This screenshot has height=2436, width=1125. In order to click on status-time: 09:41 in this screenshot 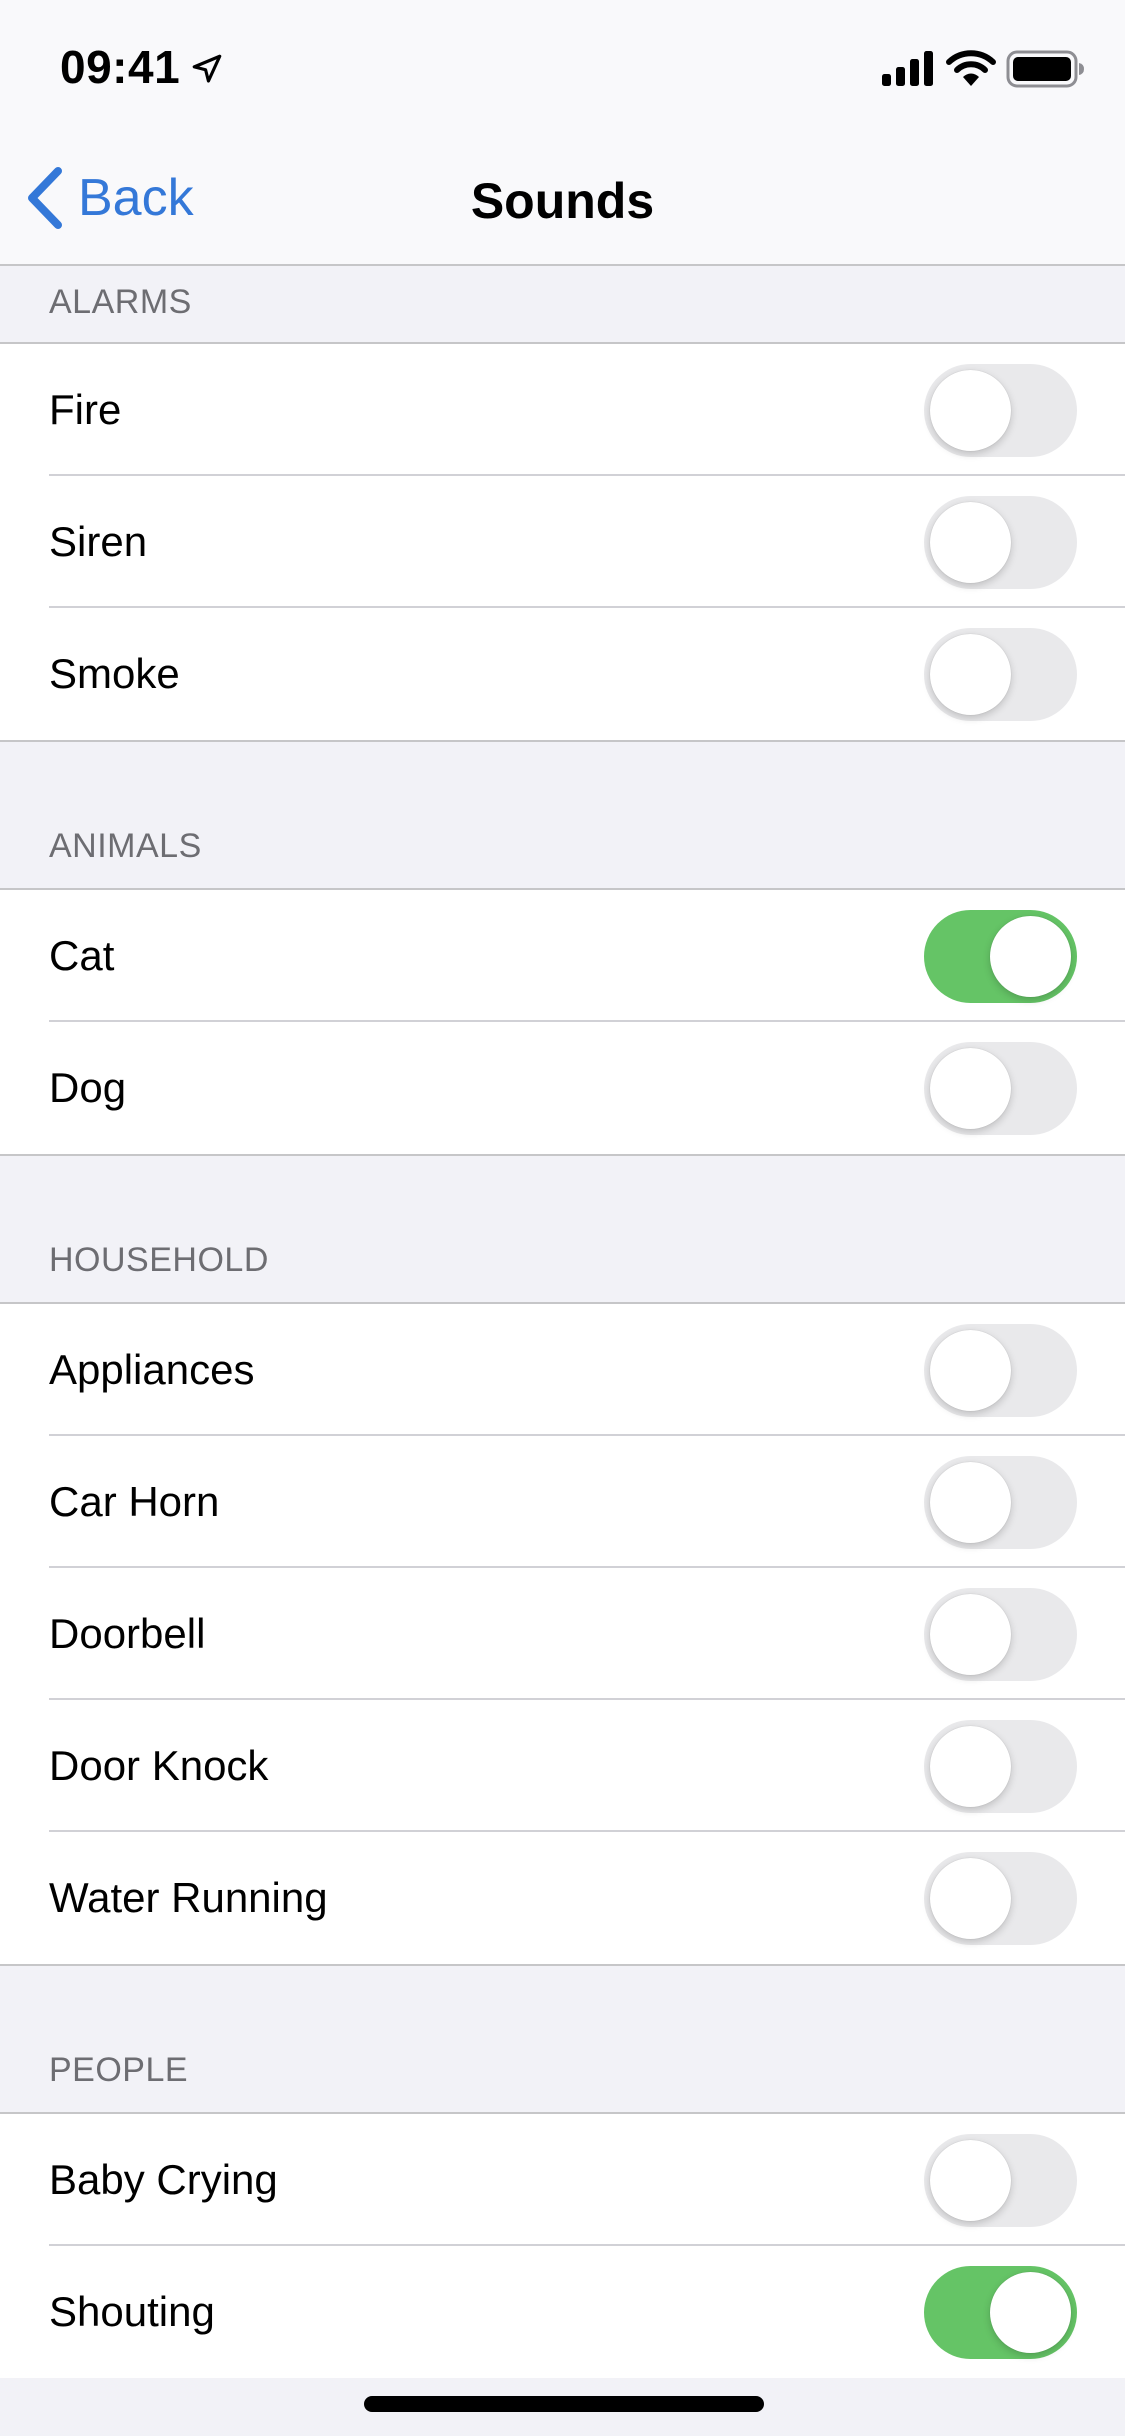, I will do `click(120, 67)`.